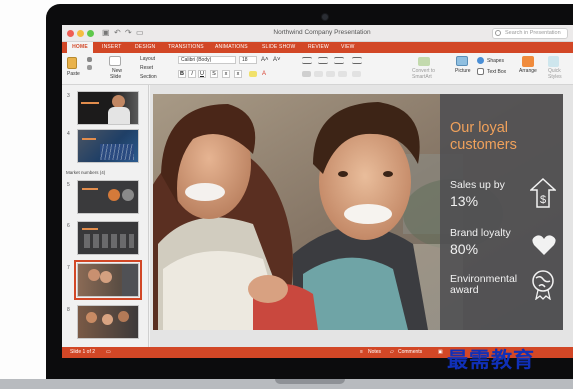 This screenshot has height=389, width=573. What do you see at coordinates (361, 352) in the screenshot?
I see `notes-icon: ≡` at bounding box center [361, 352].